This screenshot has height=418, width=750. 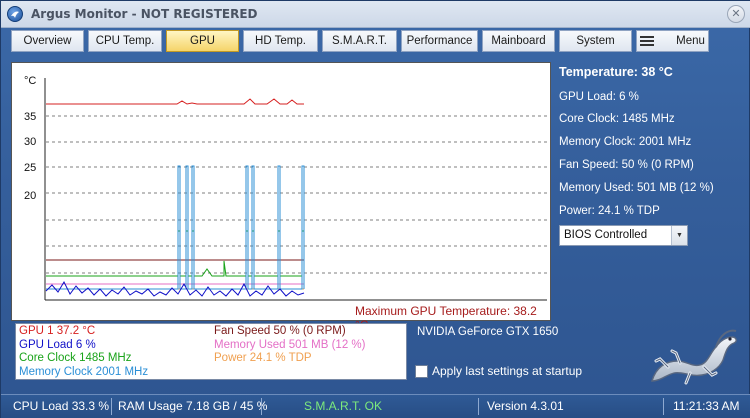 I want to click on cpu-load-status: CPU Load 33.3 %, so click(x=61, y=406).